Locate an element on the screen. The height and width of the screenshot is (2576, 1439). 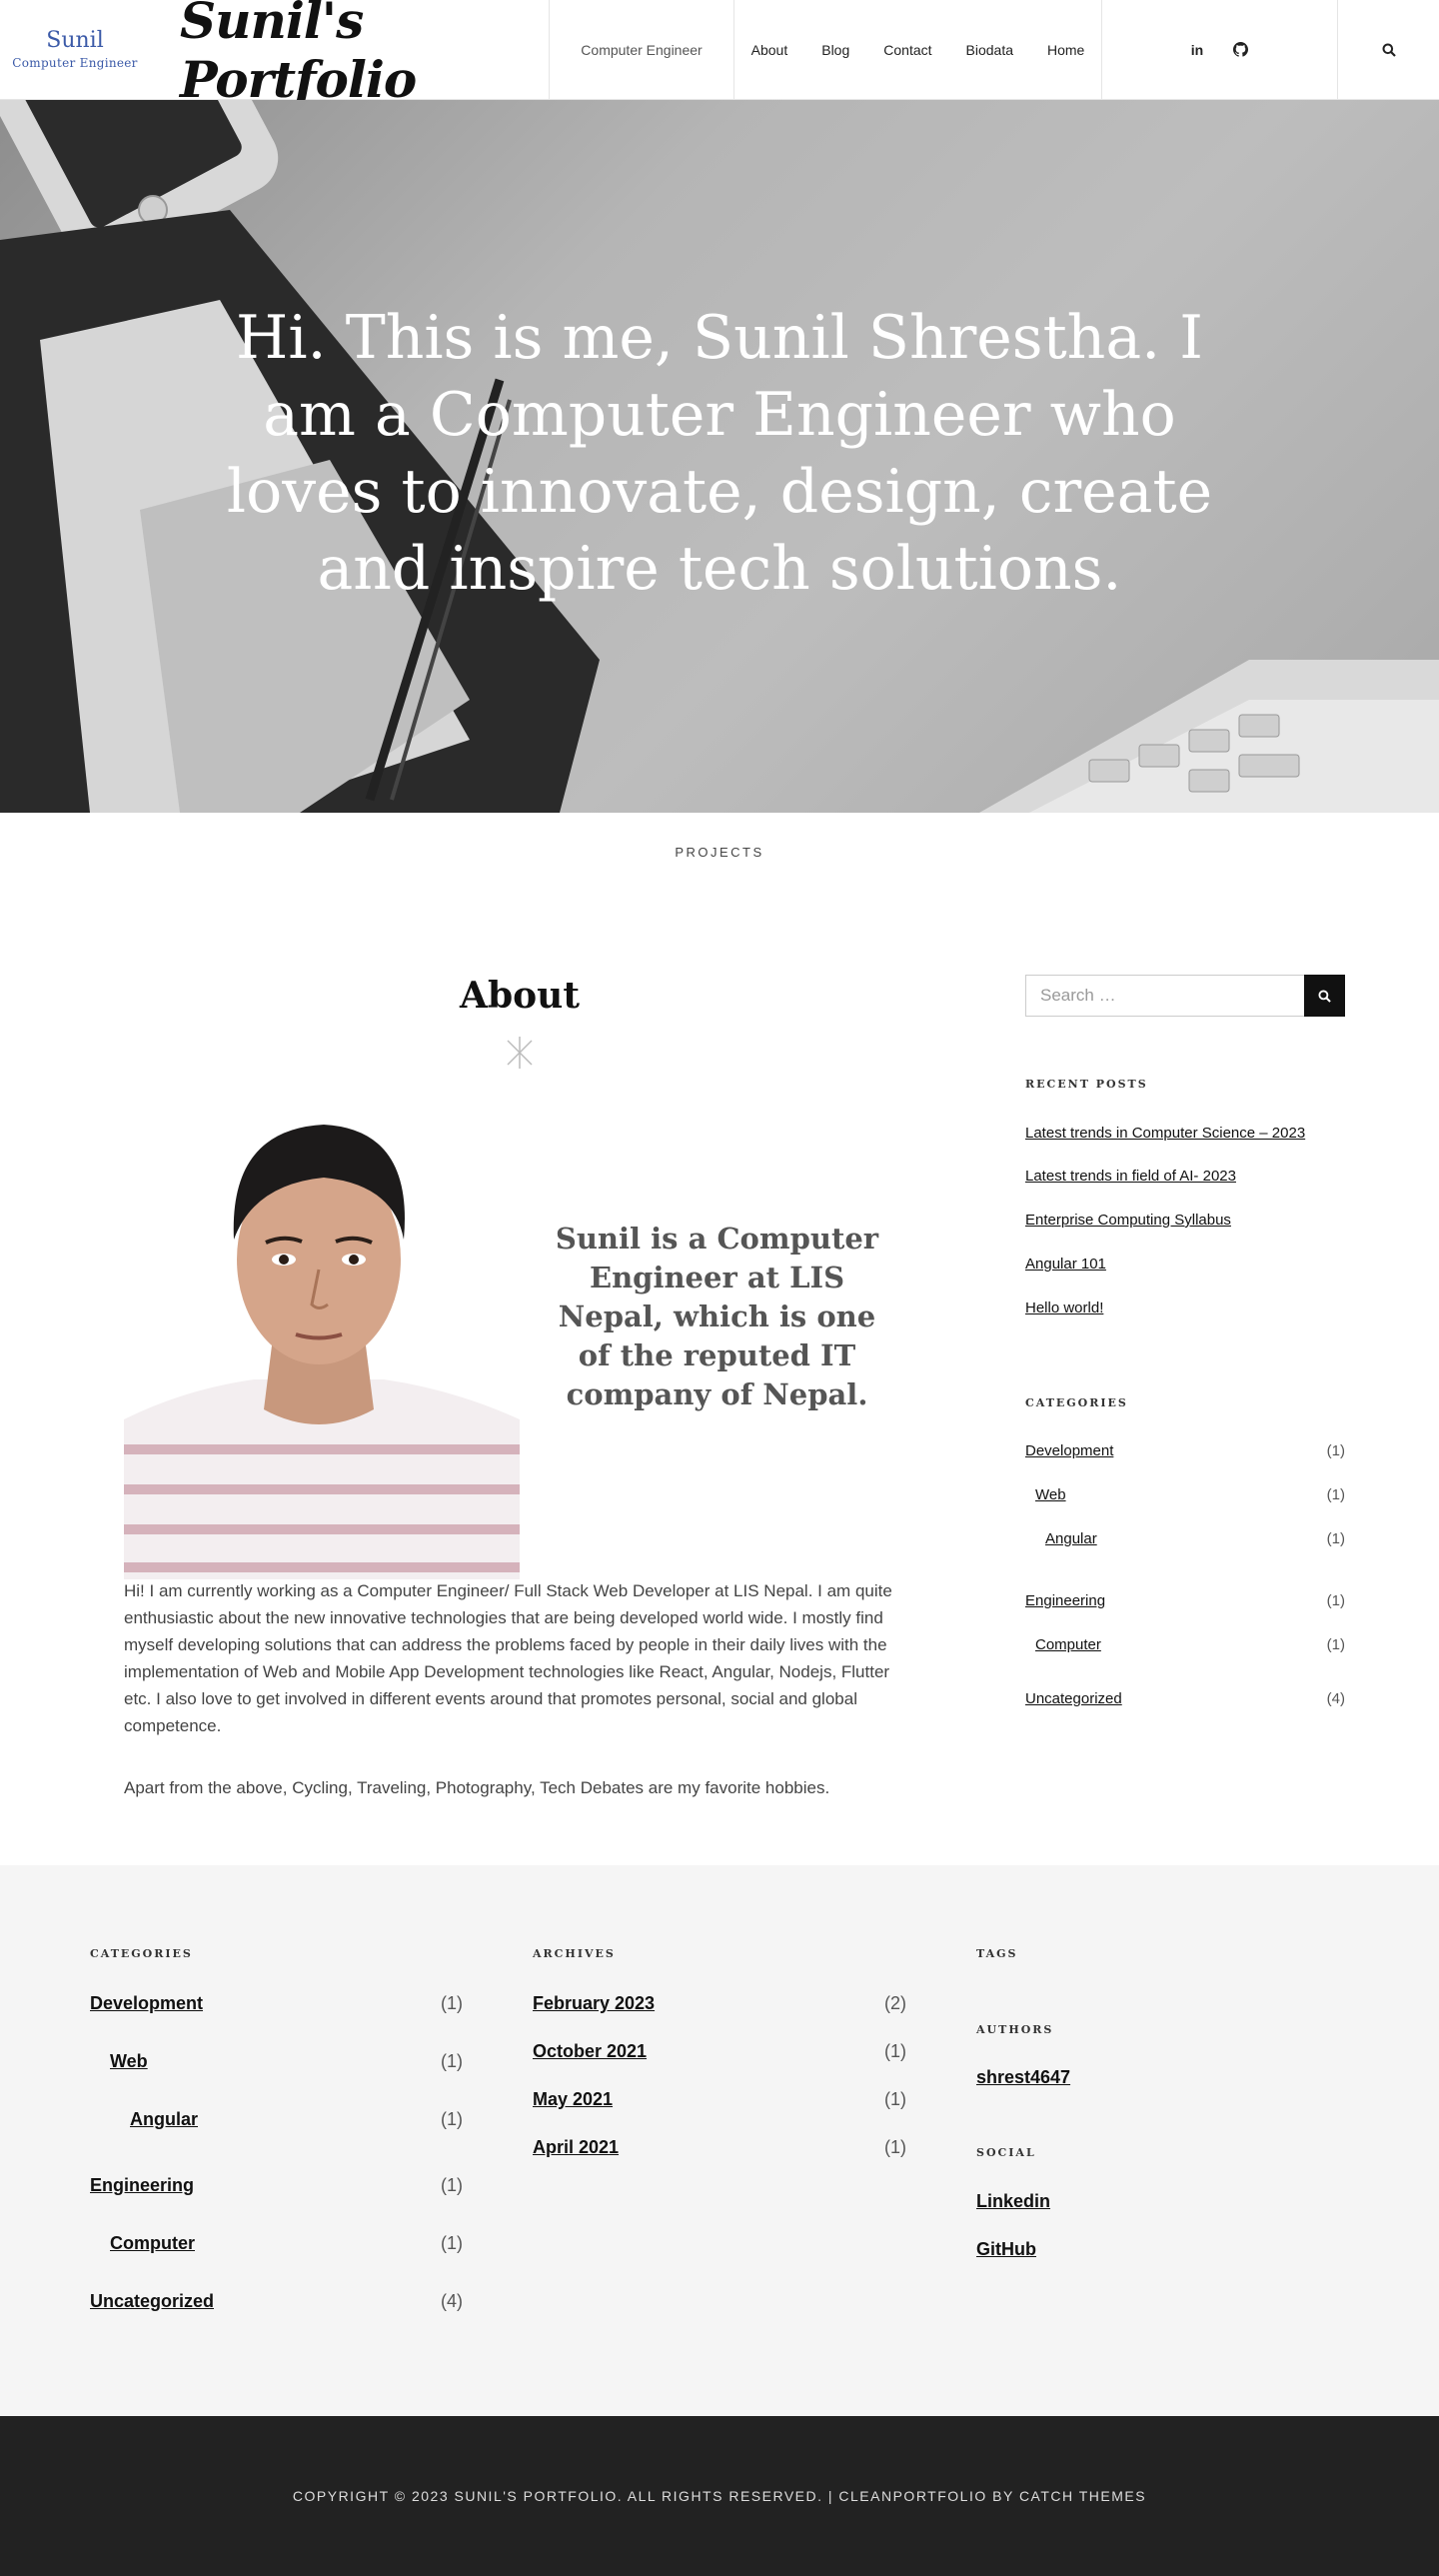
footer-category-row: Computer (1) is located at coordinates (286, 2243).